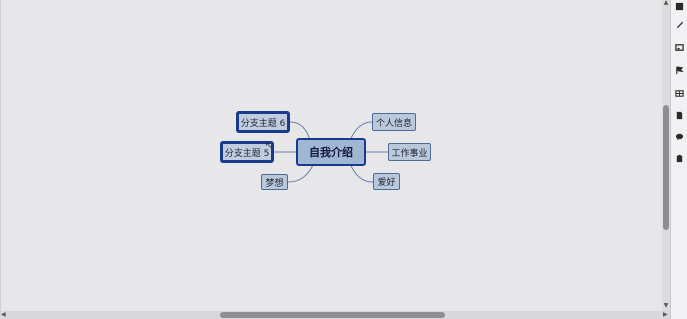 Image resolution: width=687 pixels, height=319 pixels. Describe the element at coordinates (679, 115) in the screenshot. I see `note-icon` at that location.